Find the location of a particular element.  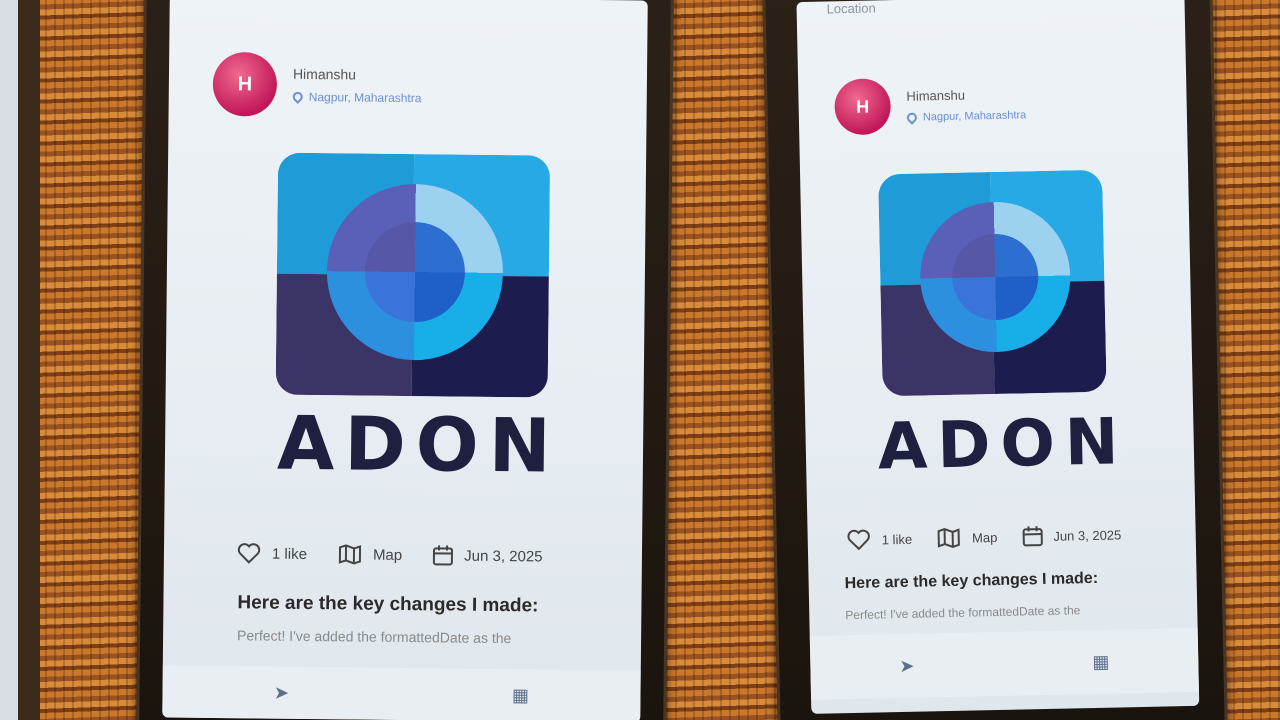

left-edge-shadow is located at coordinates (20, 360).